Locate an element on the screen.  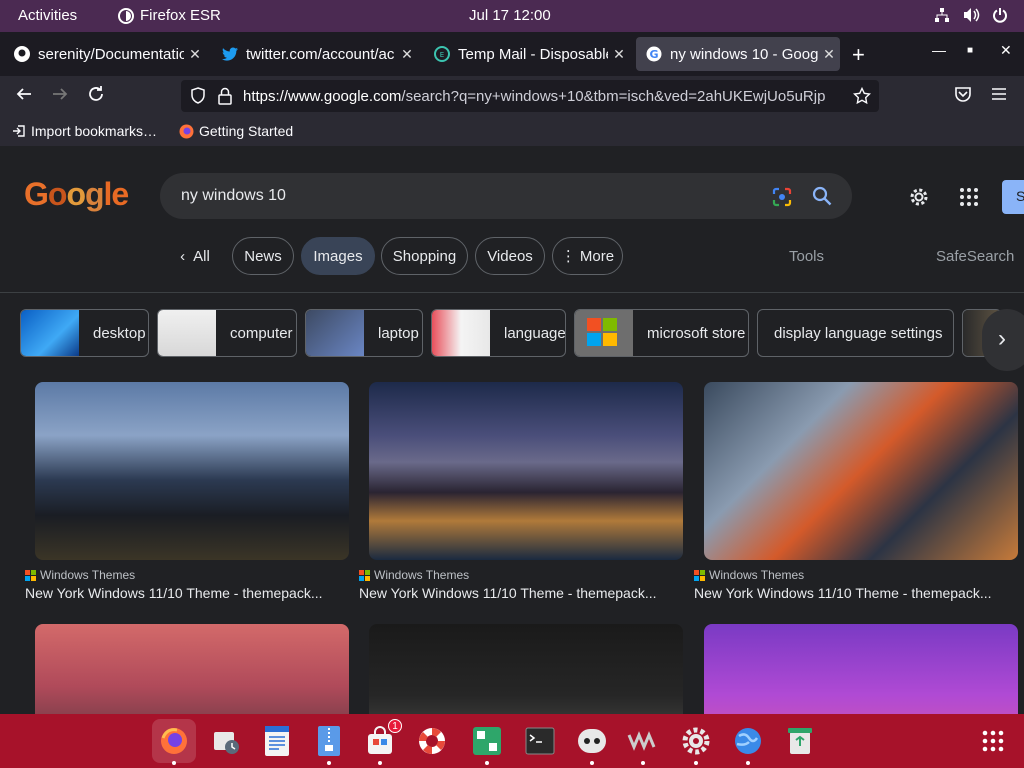
pocket-icon is located at coordinates (963, 94).